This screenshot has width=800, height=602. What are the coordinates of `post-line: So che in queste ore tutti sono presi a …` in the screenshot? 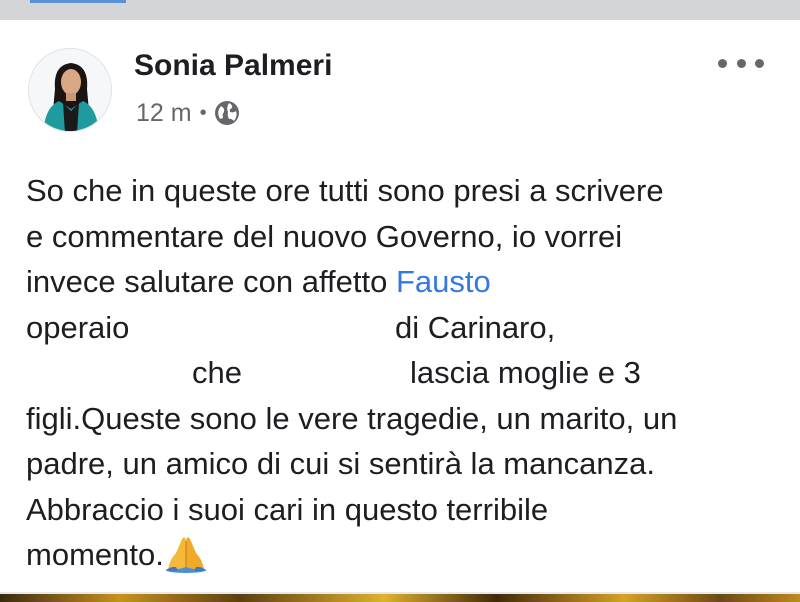 It's located at (406, 191).